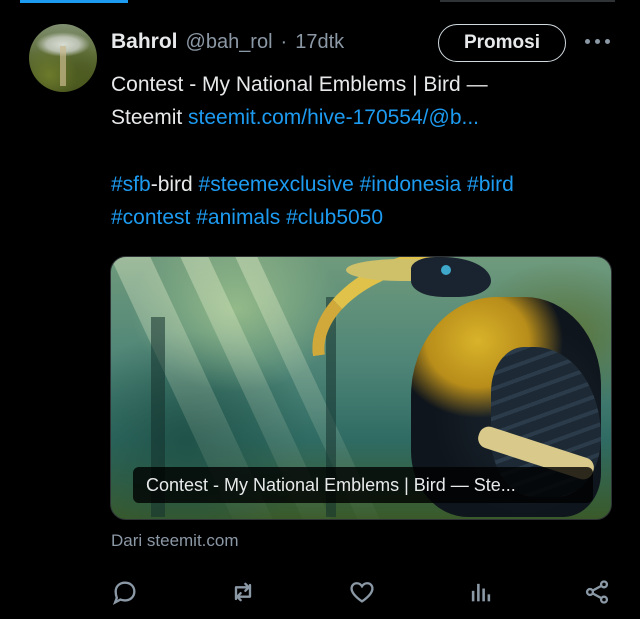  I want to click on top-tab-indicator, so click(320, 1).